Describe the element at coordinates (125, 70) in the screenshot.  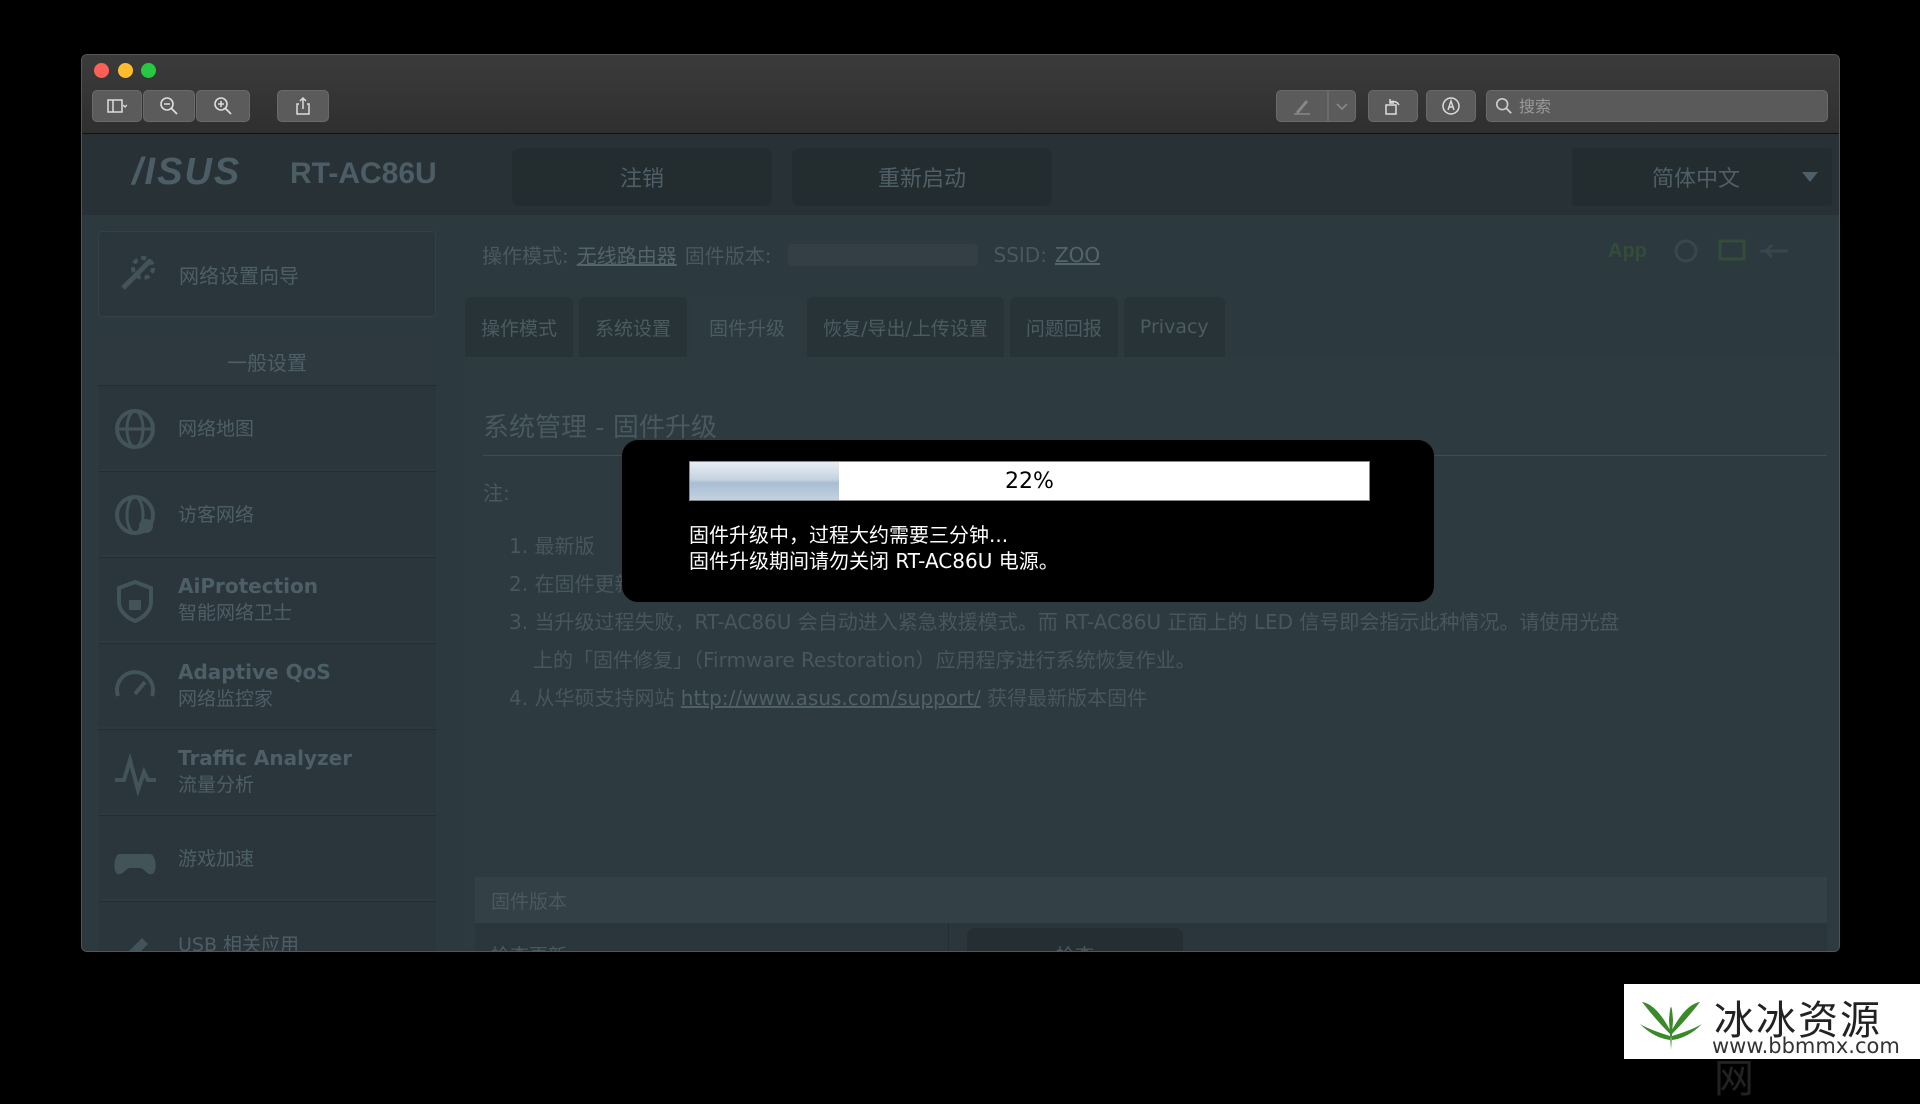
I see `minimize-window-button` at that location.